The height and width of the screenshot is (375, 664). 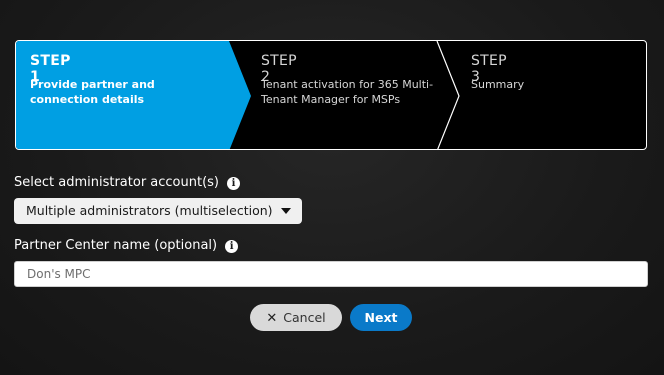 I want to click on admin-account-select: Multiple administrators (multiselection), so click(x=158, y=211).